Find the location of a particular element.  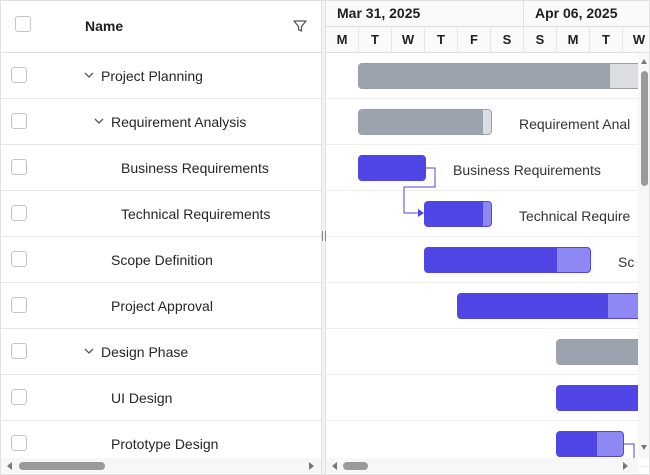

table-row: Business Requirements is located at coordinates (161, 168).